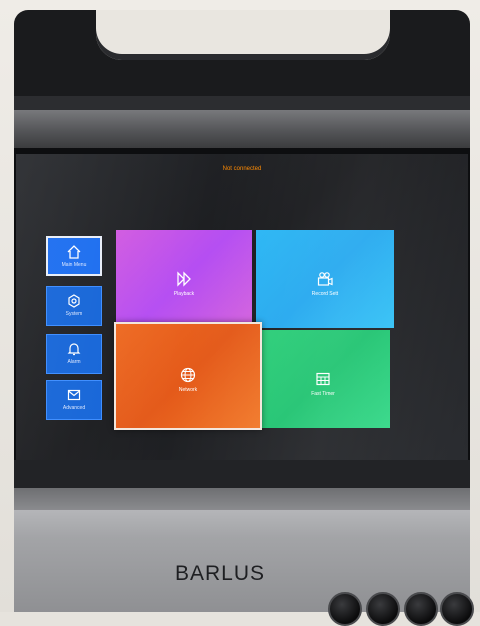 The height and width of the screenshot is (626, 480). I want to click on sidebar-item-main-menu: Main Menu, so click(74, 256).